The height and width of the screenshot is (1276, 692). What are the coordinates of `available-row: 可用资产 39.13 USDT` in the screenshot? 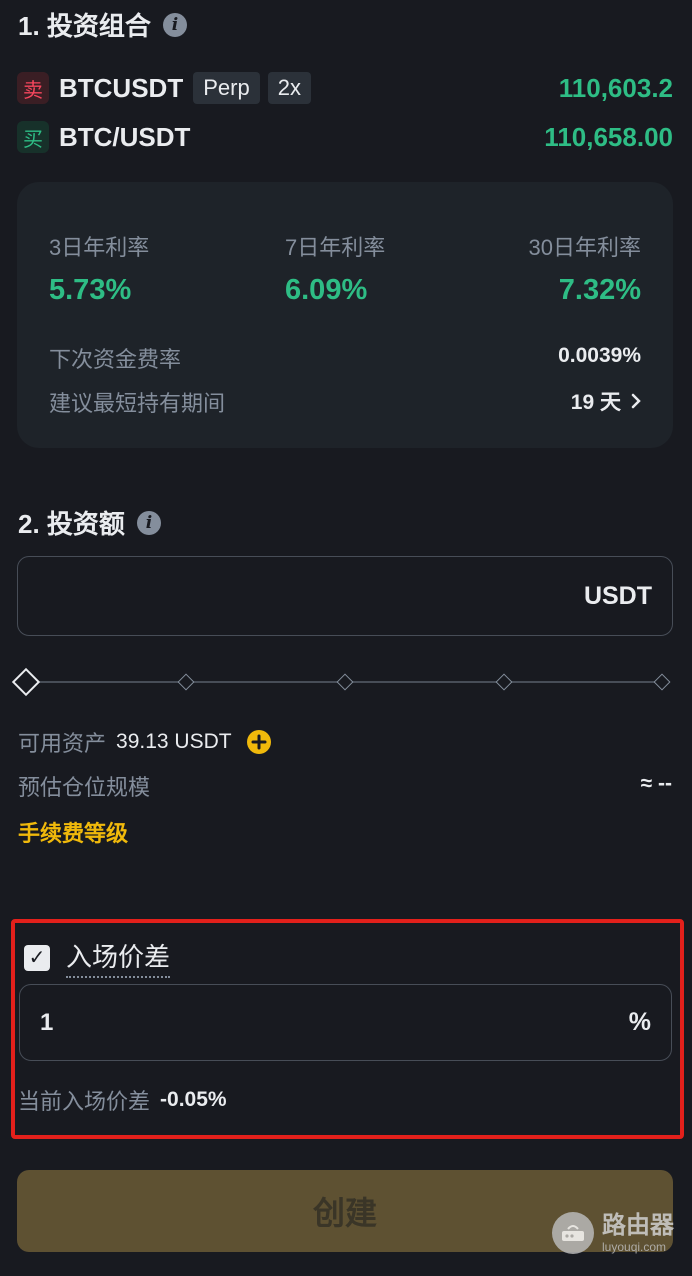 It's located at (145, 742).